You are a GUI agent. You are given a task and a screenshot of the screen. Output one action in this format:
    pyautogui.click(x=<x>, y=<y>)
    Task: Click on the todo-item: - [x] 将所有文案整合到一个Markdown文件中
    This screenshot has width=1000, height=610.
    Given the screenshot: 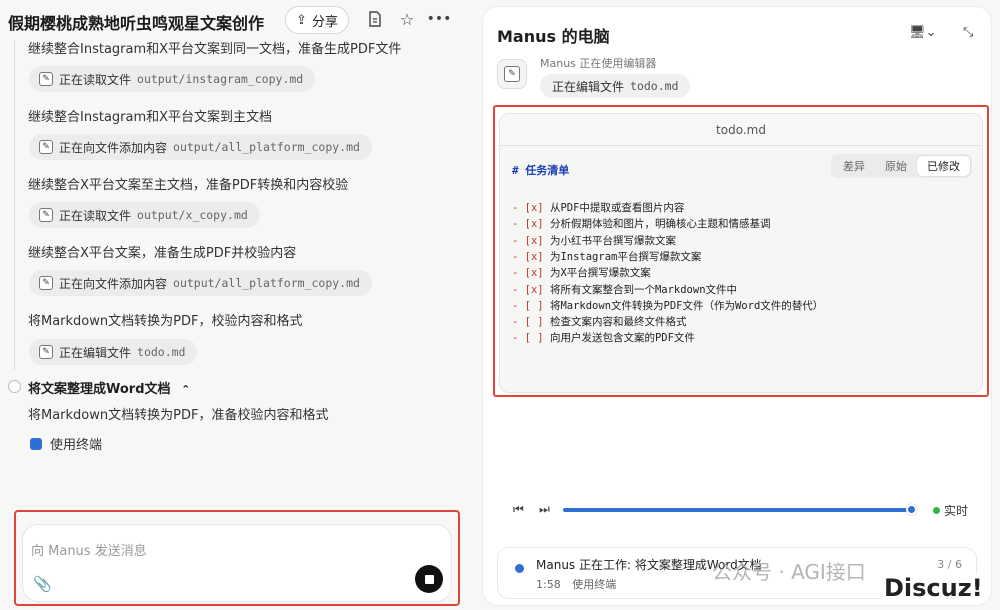 What is the action you would take?
    pyautogui.click(x=624, y=289)
    